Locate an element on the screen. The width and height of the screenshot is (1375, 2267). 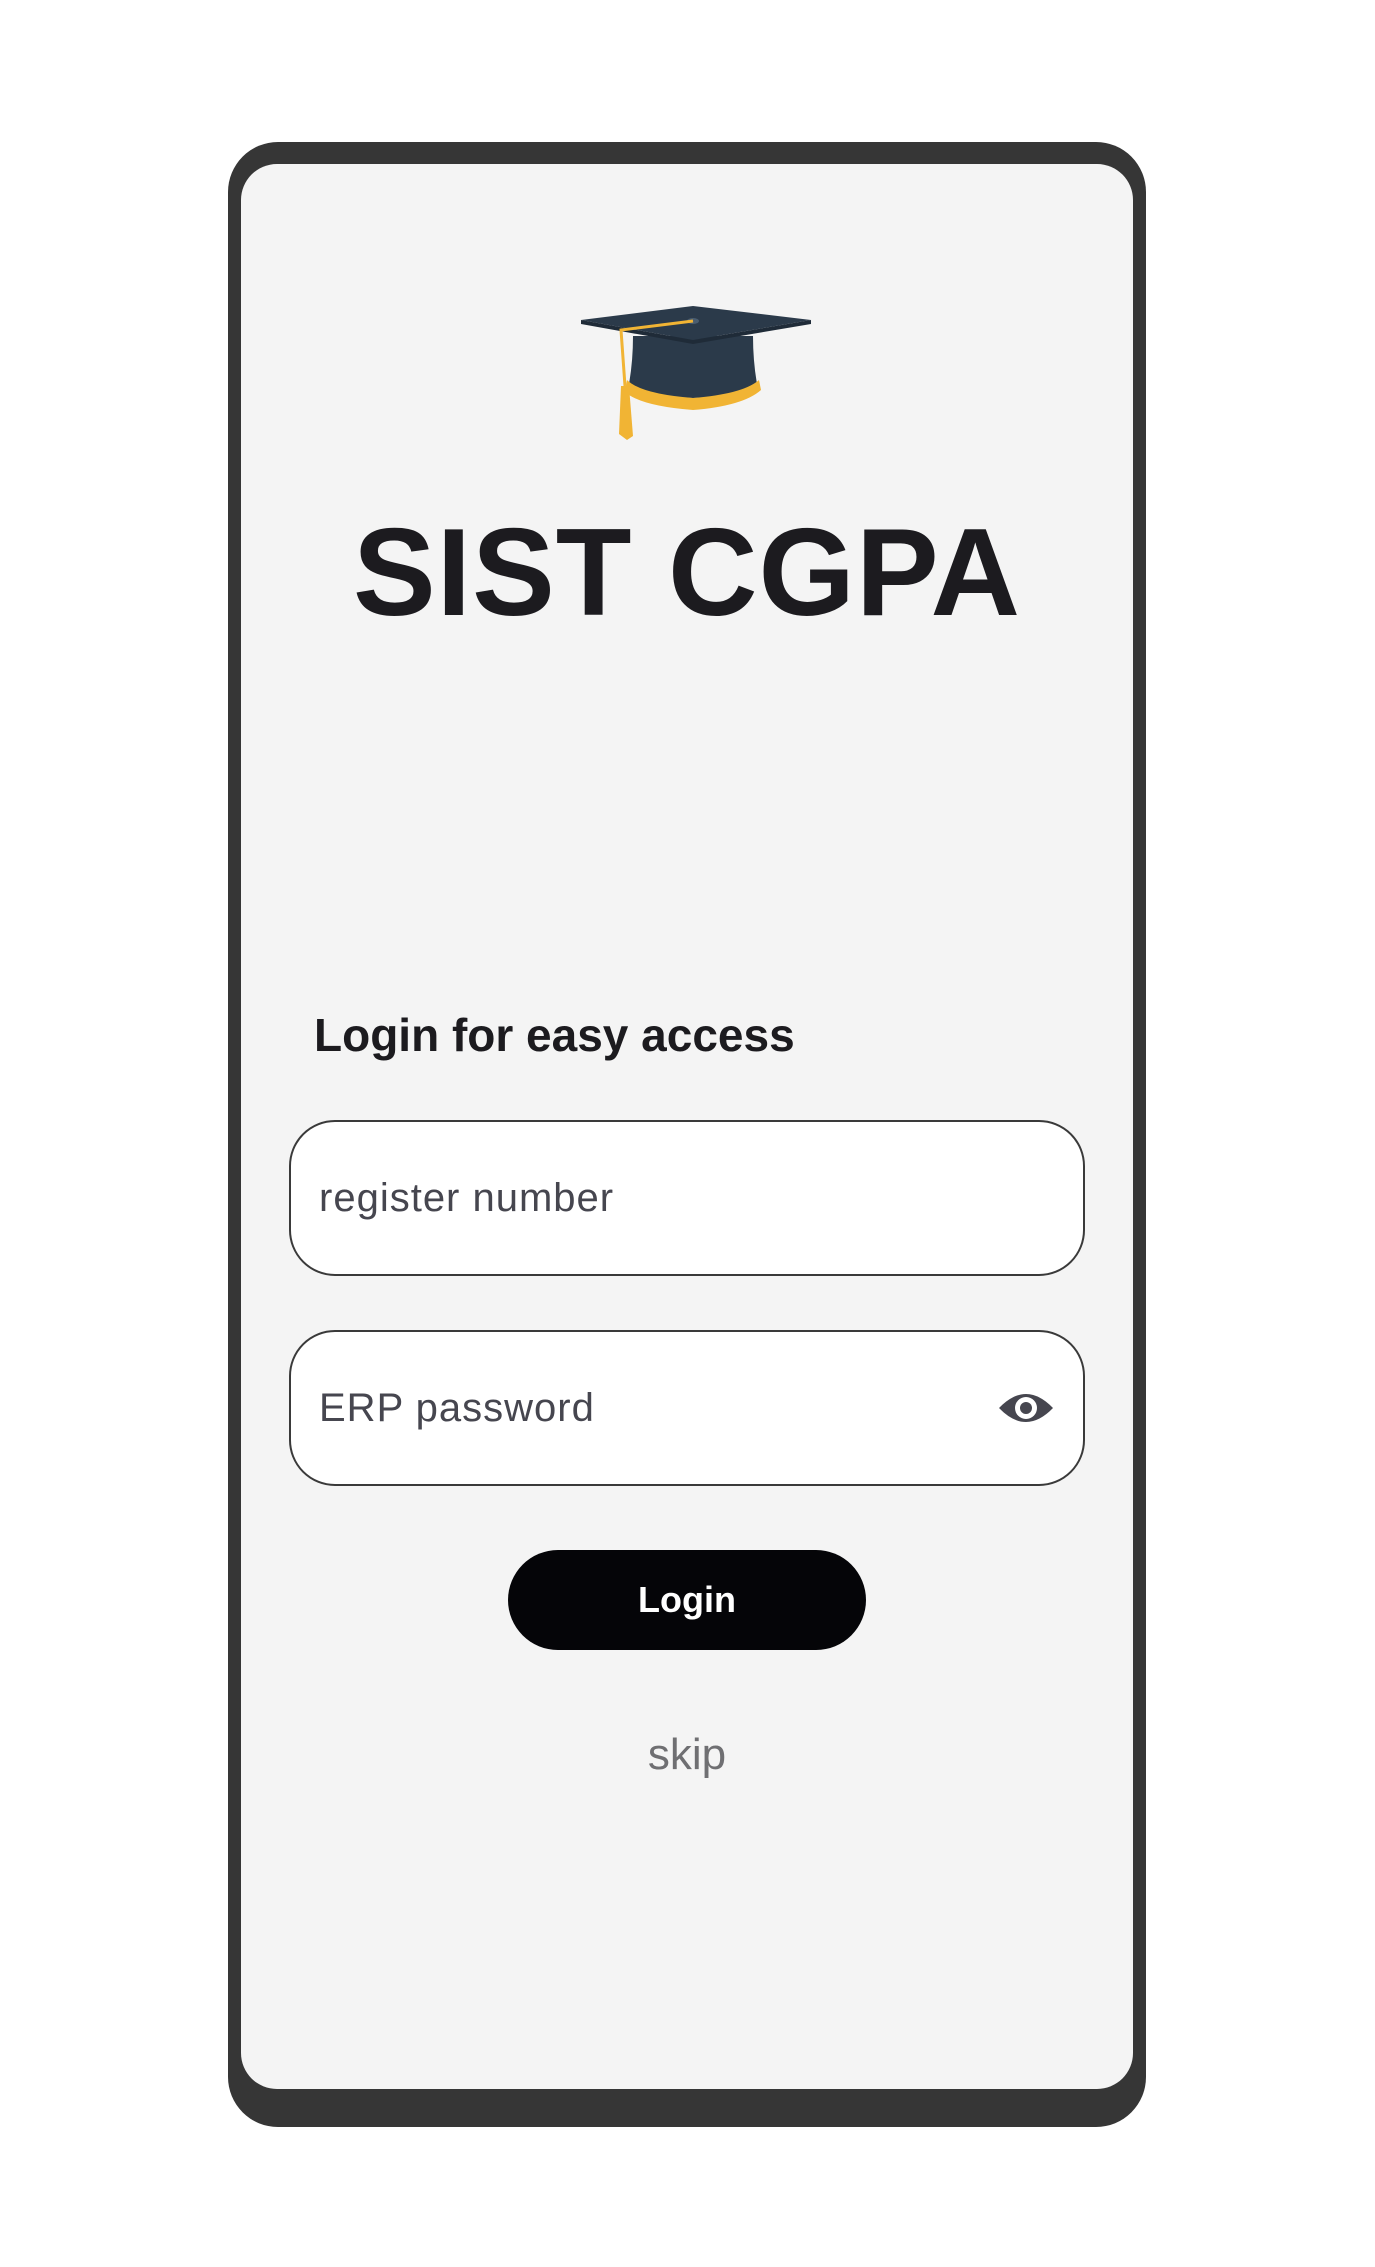
app-title: SIST CGPA is located at coordinates (687, 573).